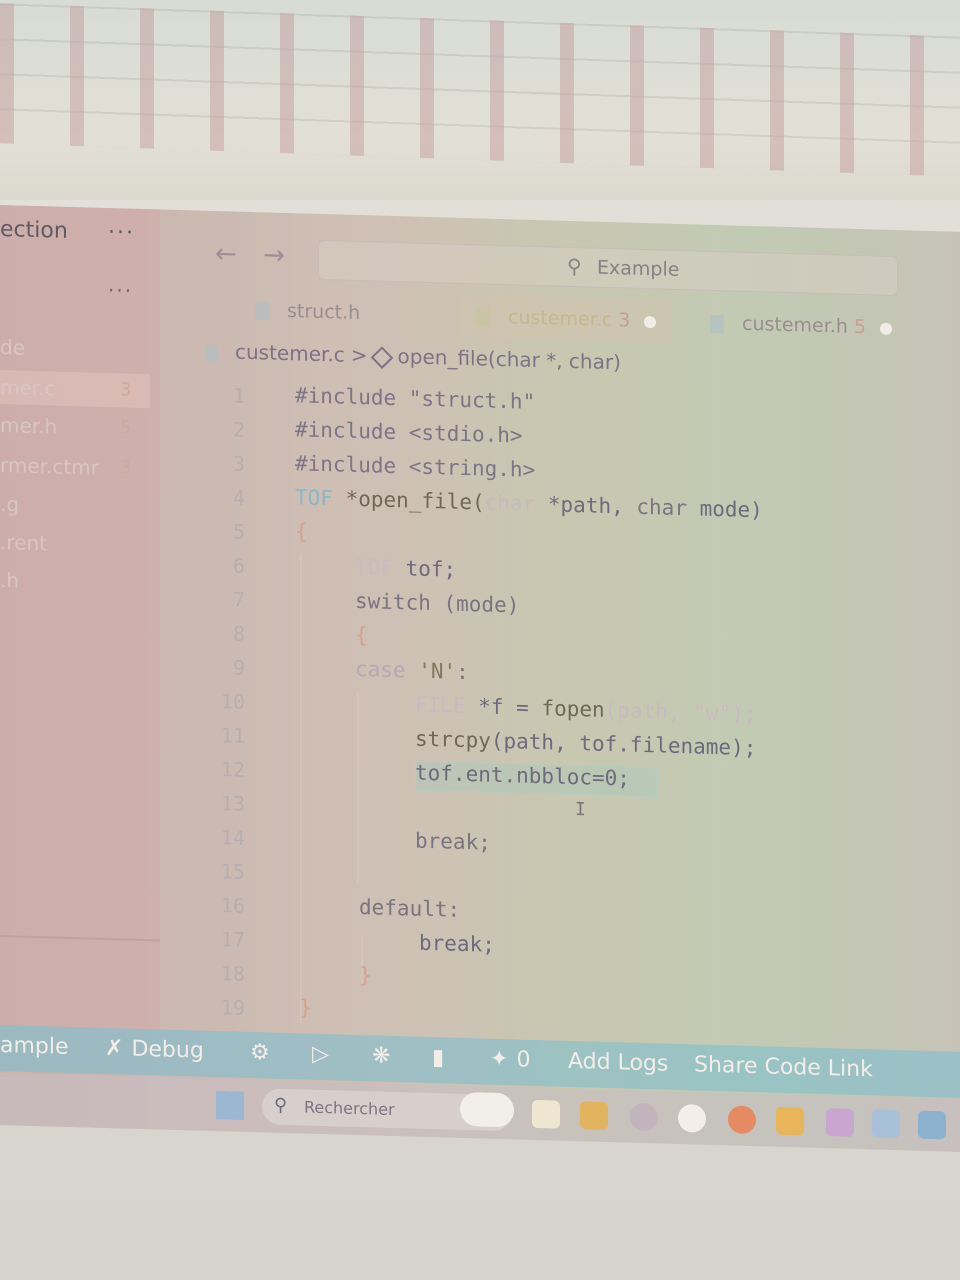 Image resolution: width=960 pixels, height=1280 pixels. What do you see at coordinates (438, 1057) in the screenshot?
I see `trash-icon: ▮` at bounding box center [438, 1057].